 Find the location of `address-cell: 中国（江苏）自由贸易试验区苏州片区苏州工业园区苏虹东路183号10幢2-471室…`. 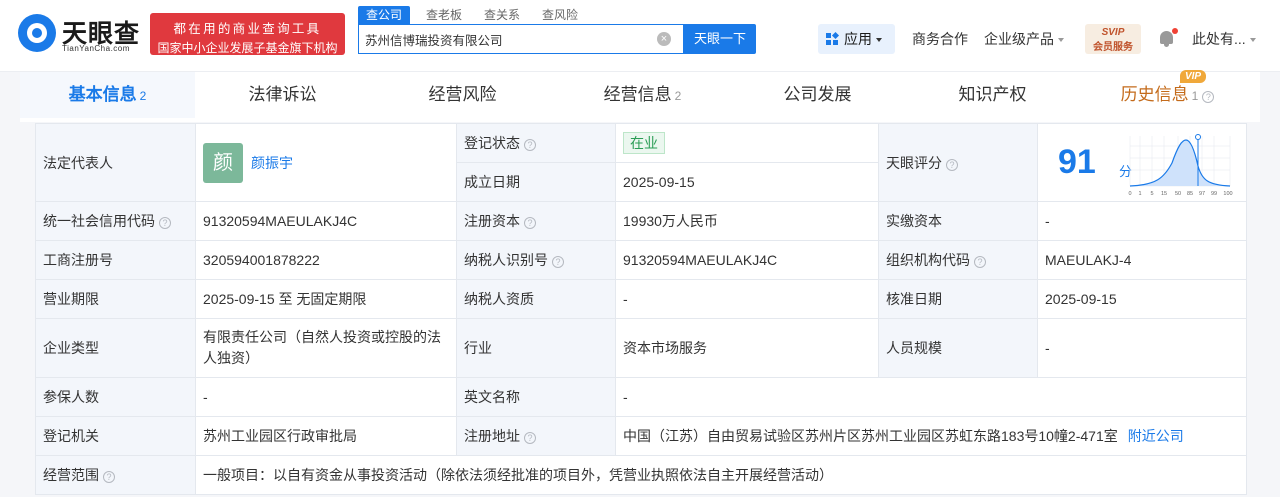

address-cell: 中国（江苏）自由贸易试验区苏州片区苏州工业园区苏虹东路183号10幢2-471室… is located at coordinates (931, 436).